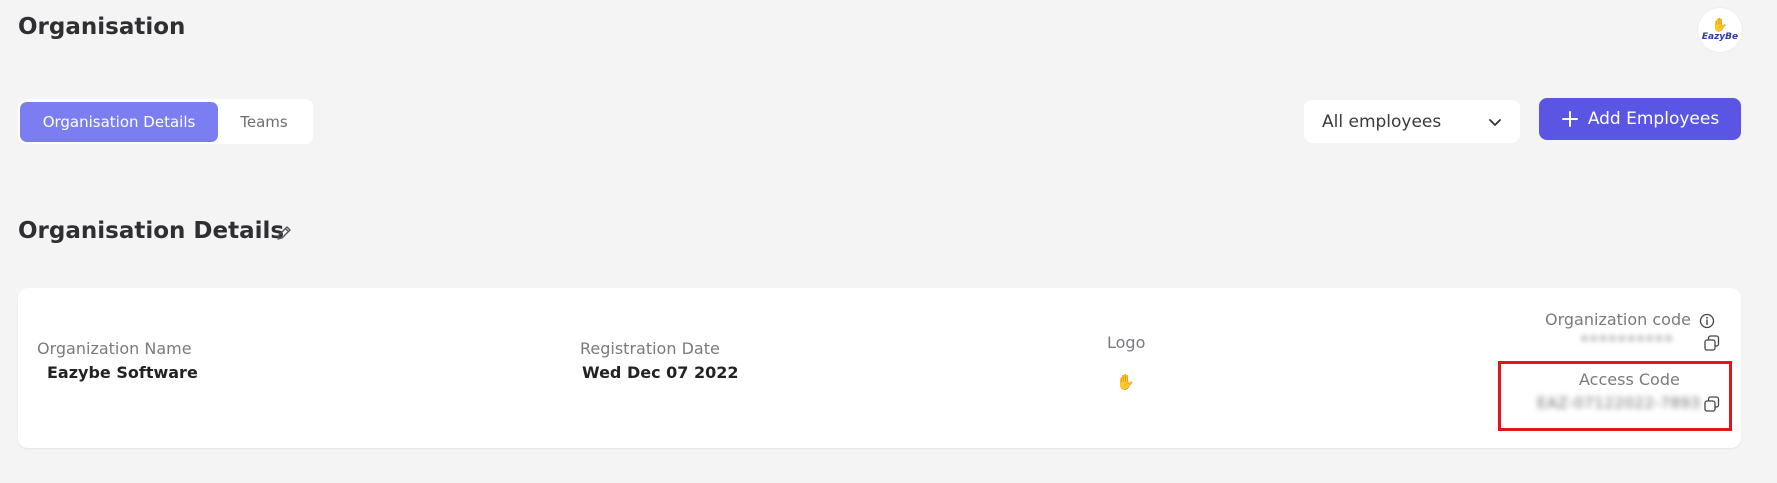 The height and width of the screenshot is (483, 1777). I want to click on copy-icon, so click(1712, 343).